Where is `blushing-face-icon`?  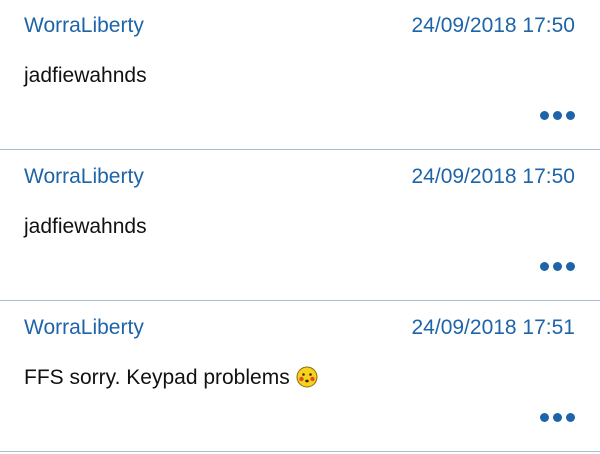 blushing-face-icon is located at coordinates (307, 377).